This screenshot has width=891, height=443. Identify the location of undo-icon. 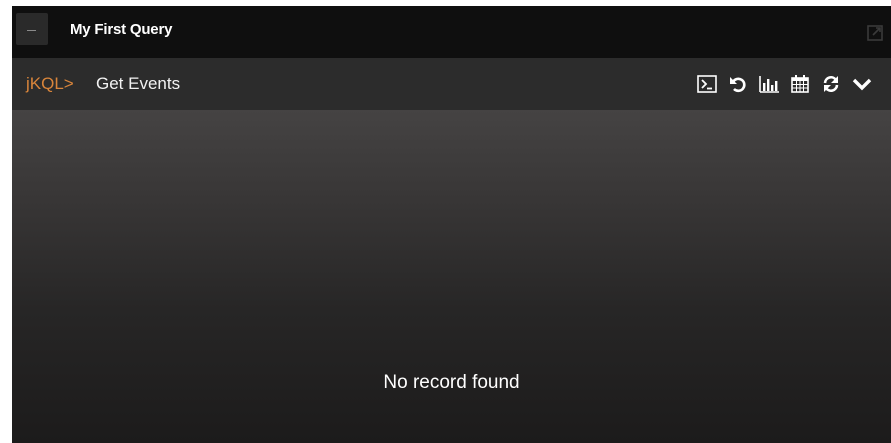
(738, 85).